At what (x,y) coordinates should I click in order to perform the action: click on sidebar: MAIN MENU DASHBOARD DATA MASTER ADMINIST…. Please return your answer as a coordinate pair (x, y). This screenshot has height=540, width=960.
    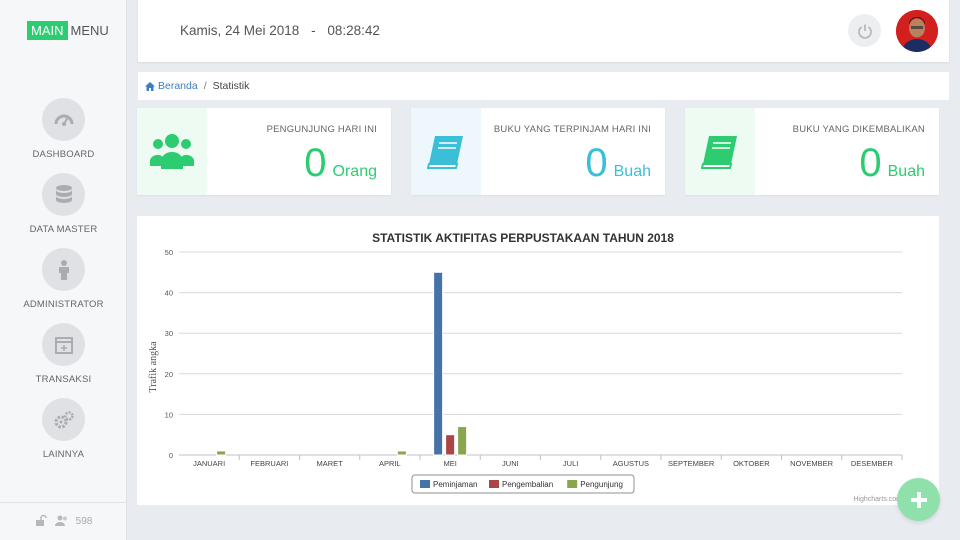
    Looking at the image, I should click on (63, 270).